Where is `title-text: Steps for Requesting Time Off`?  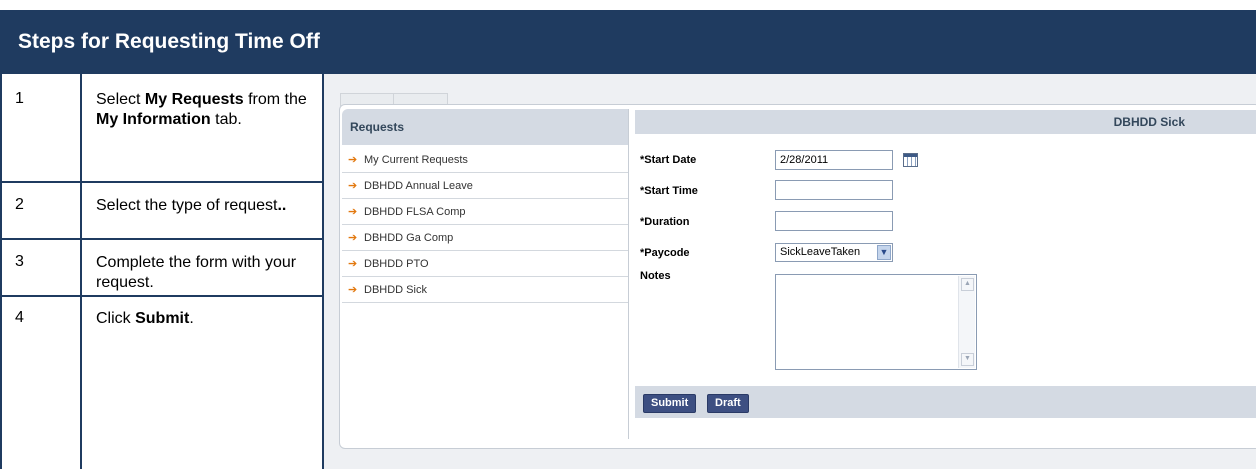
title-text: Steps for Requesting Time Off is located at coordinates (169, 41).